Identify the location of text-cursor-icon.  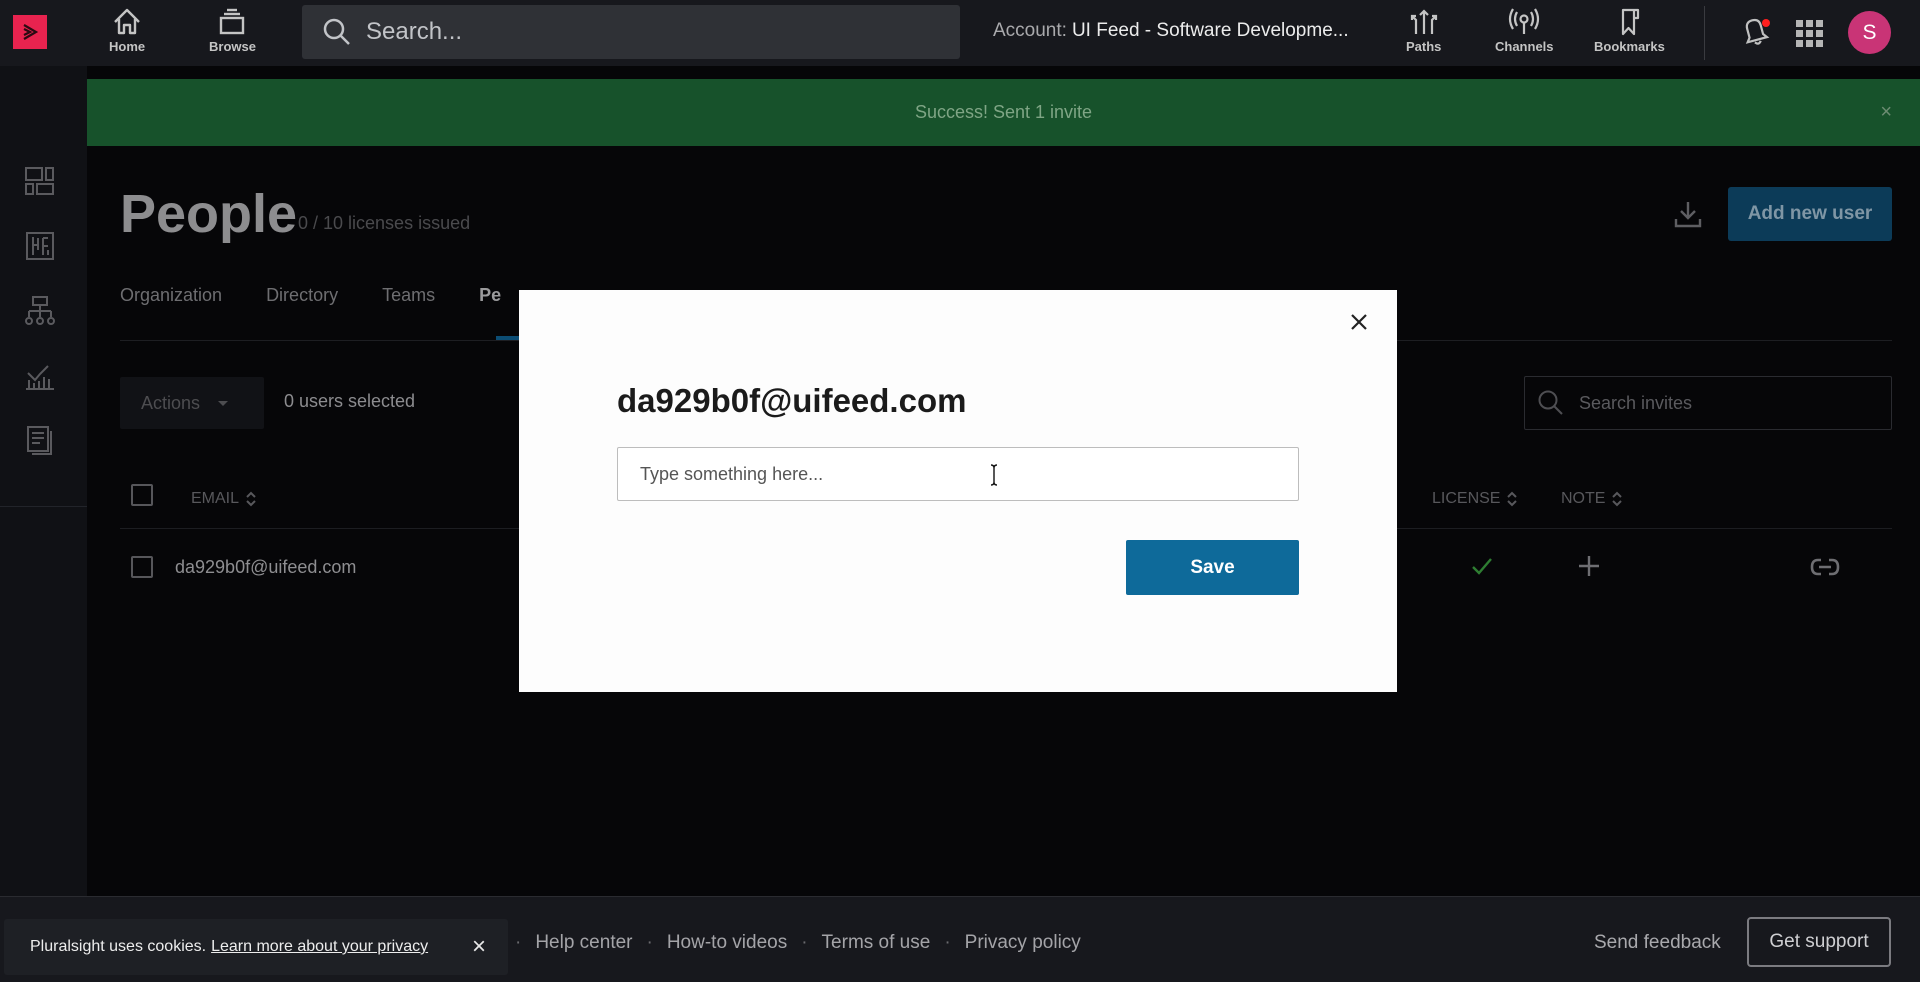
(994, 475).